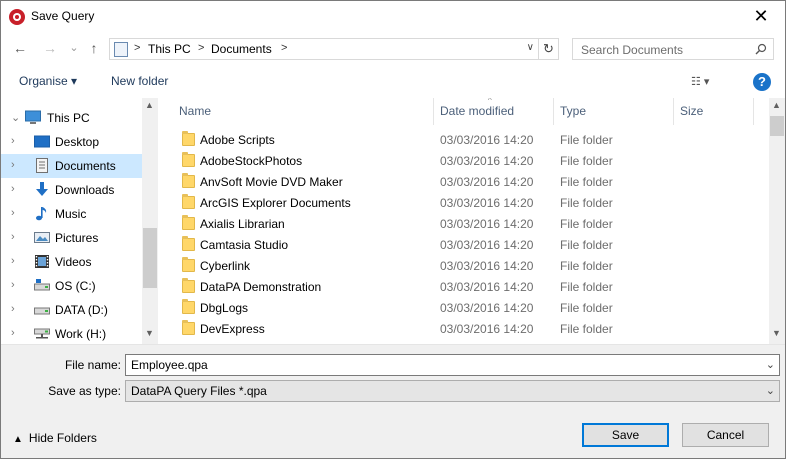 Image resolution: width=786 pixels, height=459 pixels. I want to click on sidebar-item-downloads: › Downloads, so click(71, 190).